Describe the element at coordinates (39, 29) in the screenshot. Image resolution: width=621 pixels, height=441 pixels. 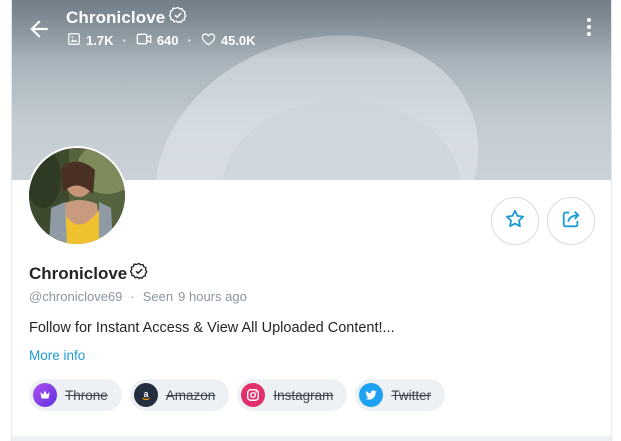
I see `back-arrow-icon` at that location.